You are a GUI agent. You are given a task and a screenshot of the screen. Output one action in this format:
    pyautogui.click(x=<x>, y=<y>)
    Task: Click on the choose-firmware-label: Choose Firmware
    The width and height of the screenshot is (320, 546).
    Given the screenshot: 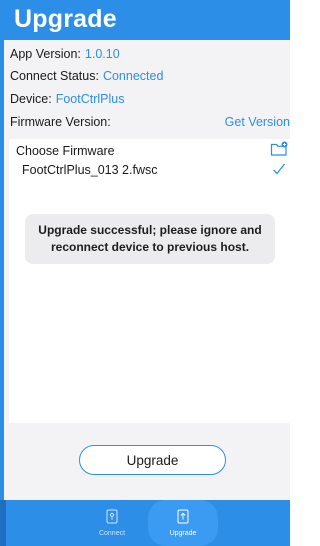 What is the action you would take?
    pyautogui.click(x=65, y=151)
    